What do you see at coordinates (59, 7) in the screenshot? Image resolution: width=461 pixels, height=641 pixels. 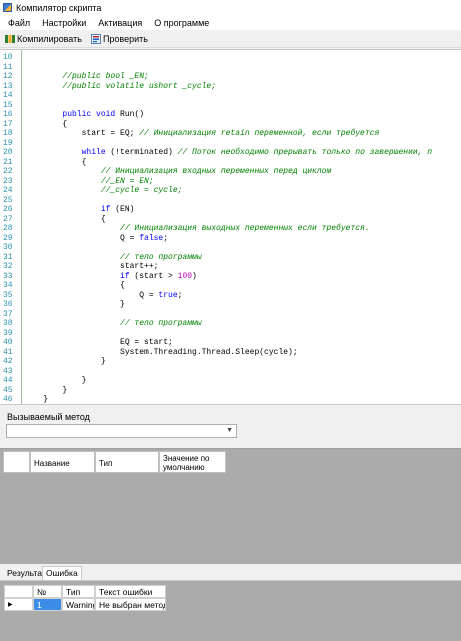 I see `window-title: Компилятор скрипта` at bounding box center [59, 7].